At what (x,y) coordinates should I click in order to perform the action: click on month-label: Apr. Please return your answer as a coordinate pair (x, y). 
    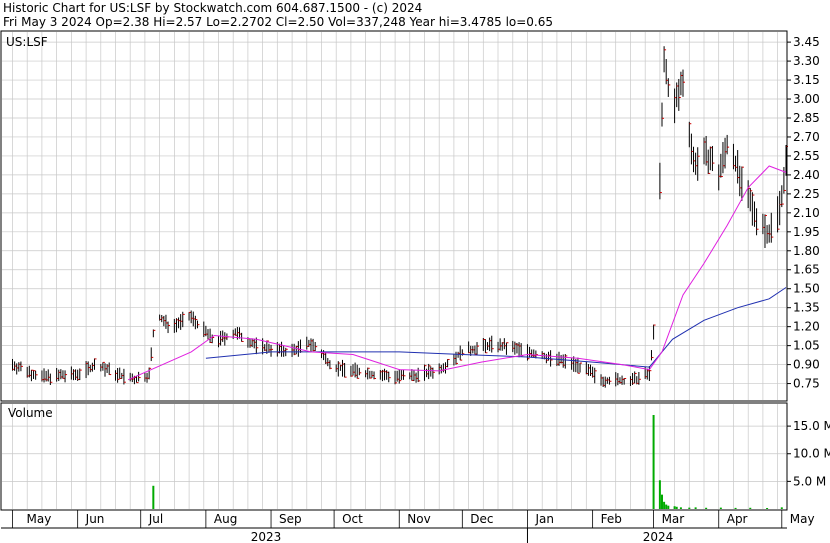
    Looking at the image, I should click on (737, 519).